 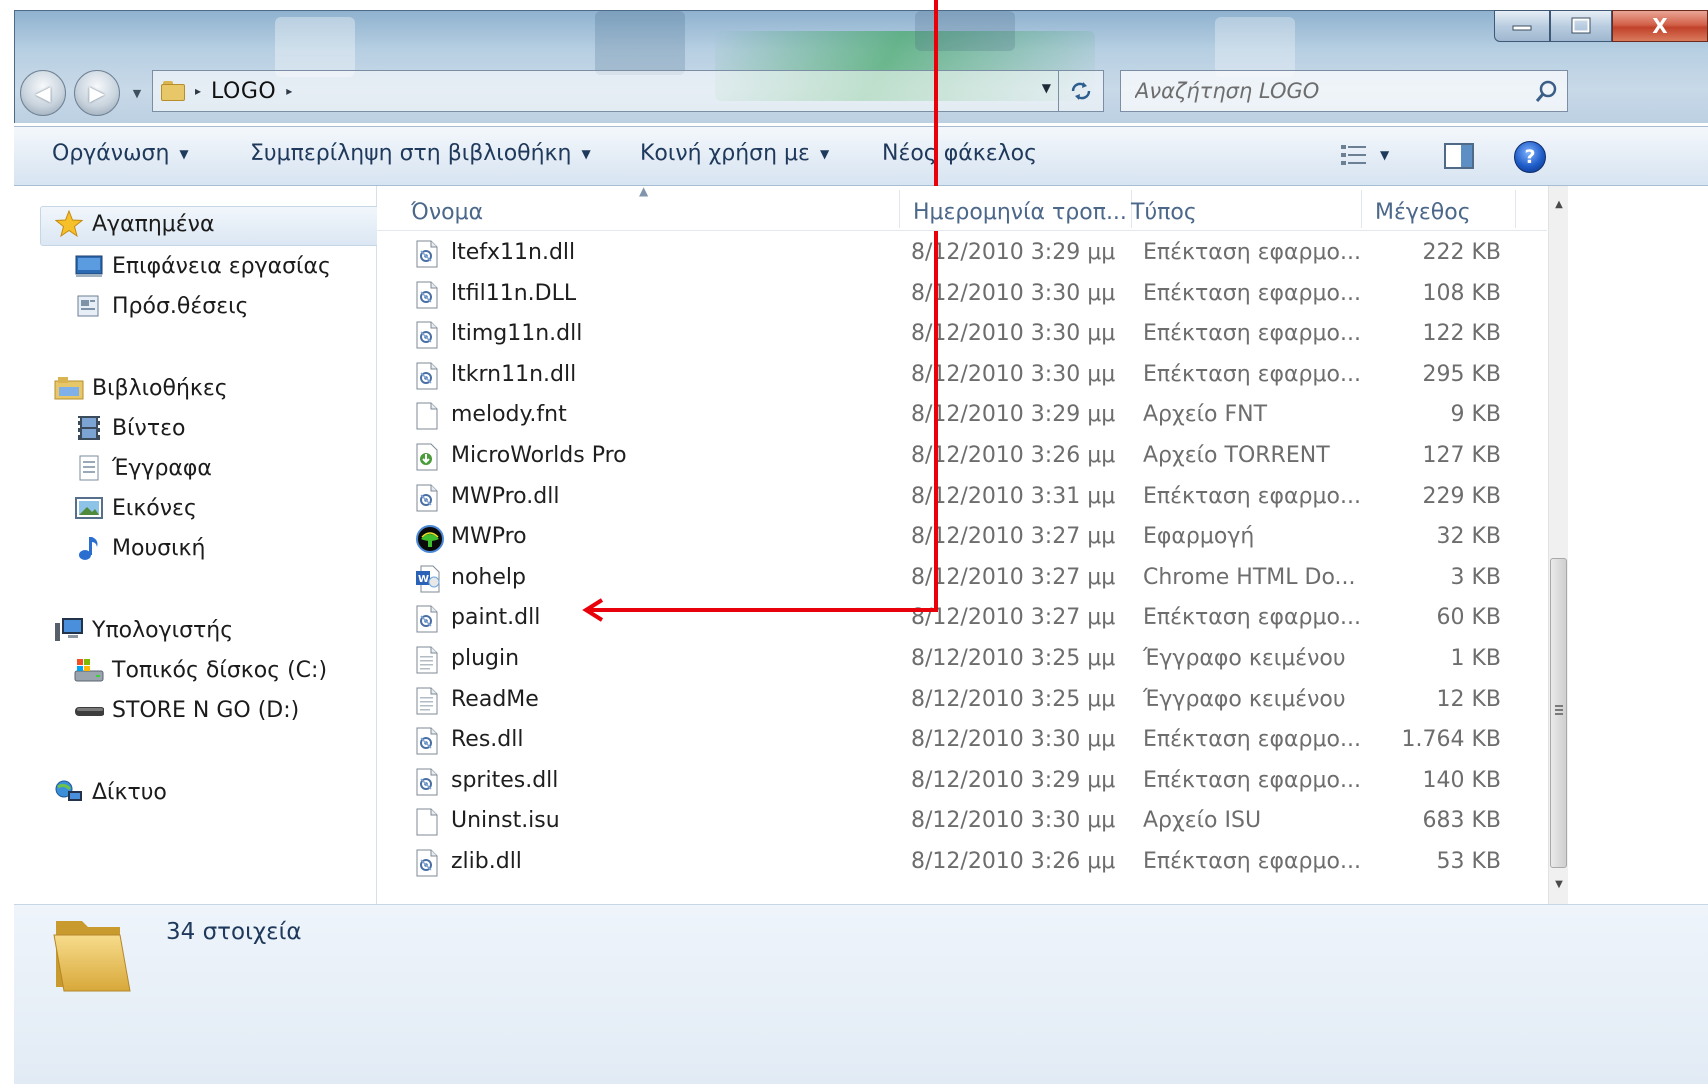 What do you see at coordinates (89, 548) in the screenshot?
I see `music-note-icon` at bounding box center [89, 548].